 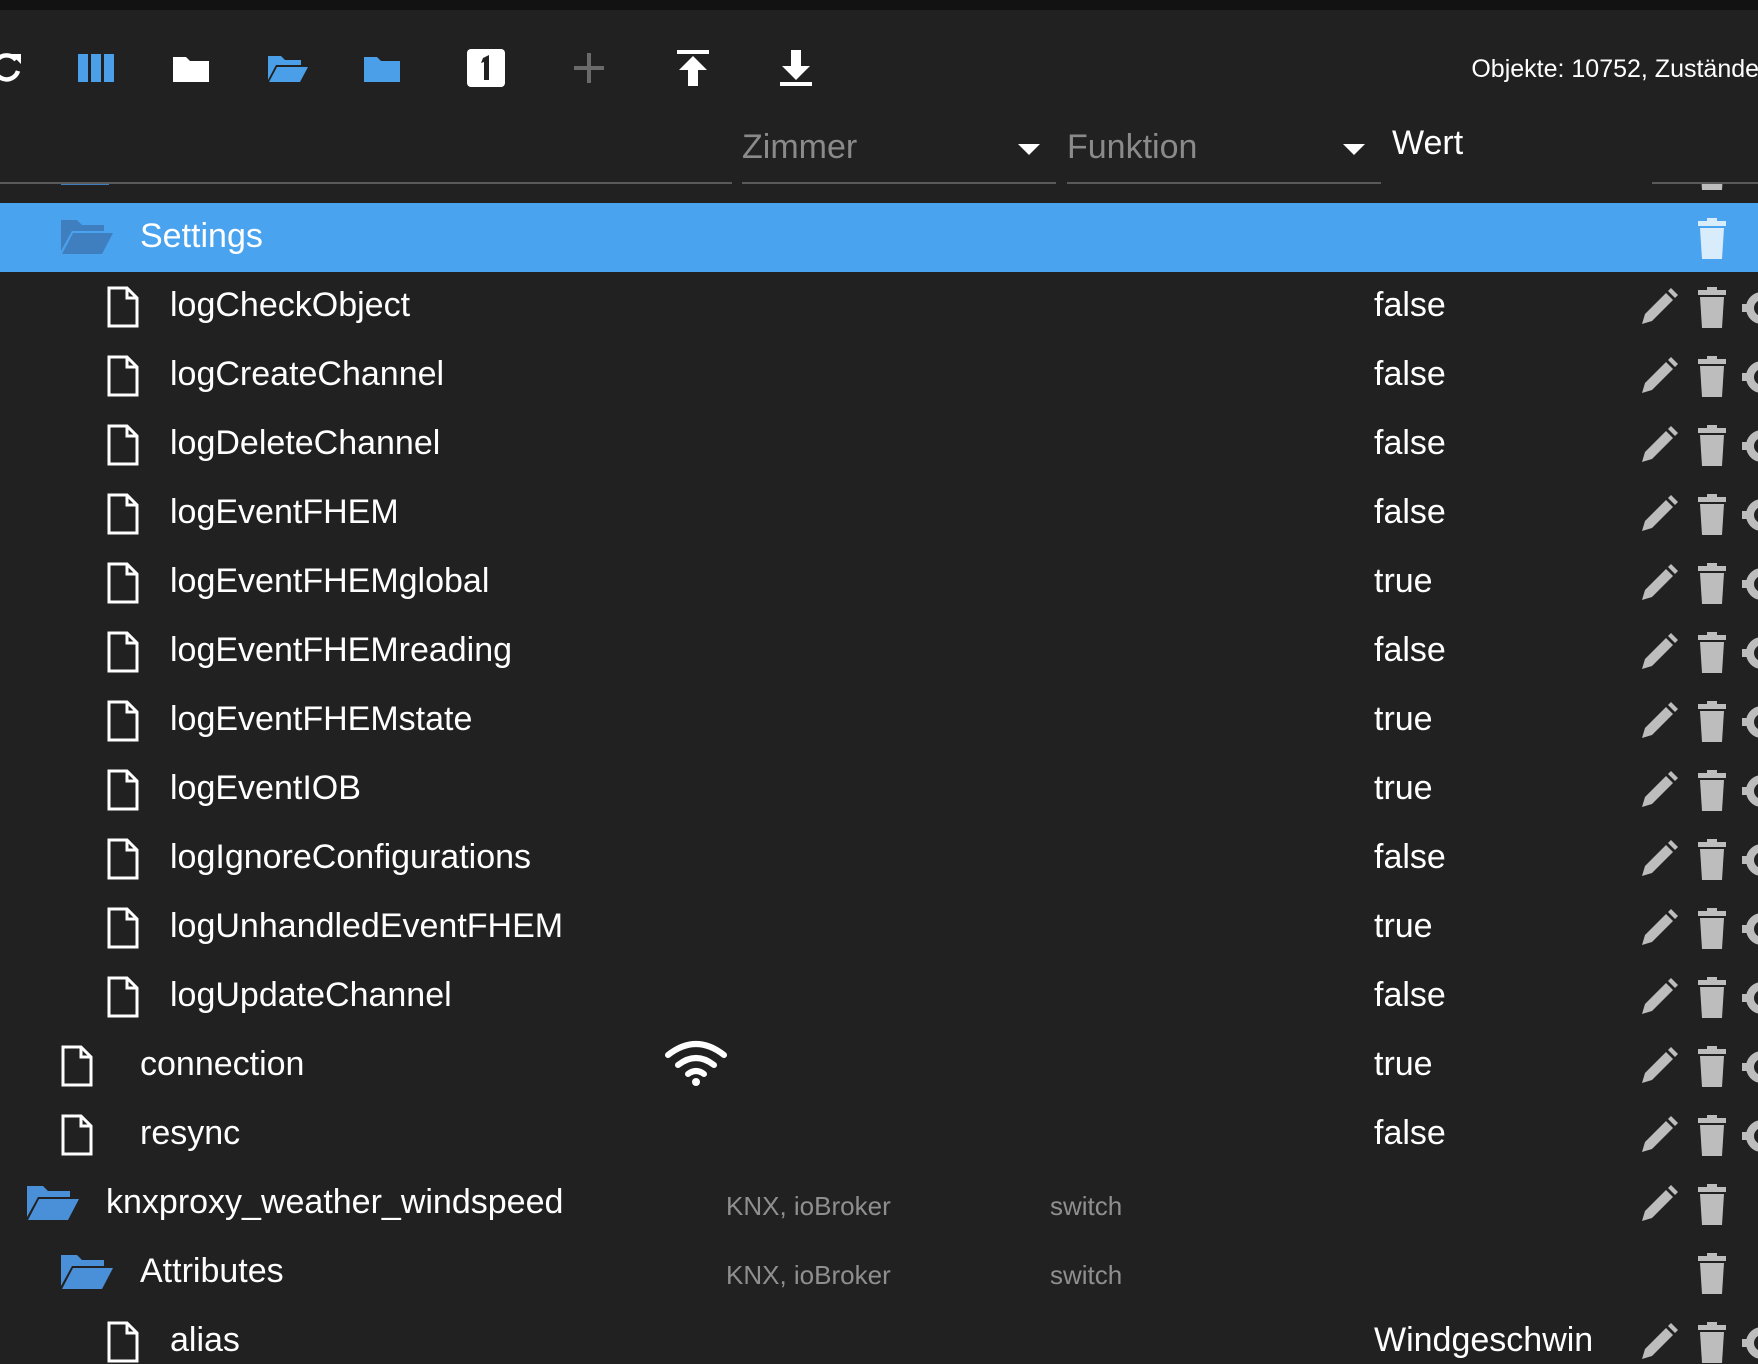 What do you see at coordinates (879, 1134) in the screenshot?
I see `tree-row: resync false` at bounding box center [879, 1134].